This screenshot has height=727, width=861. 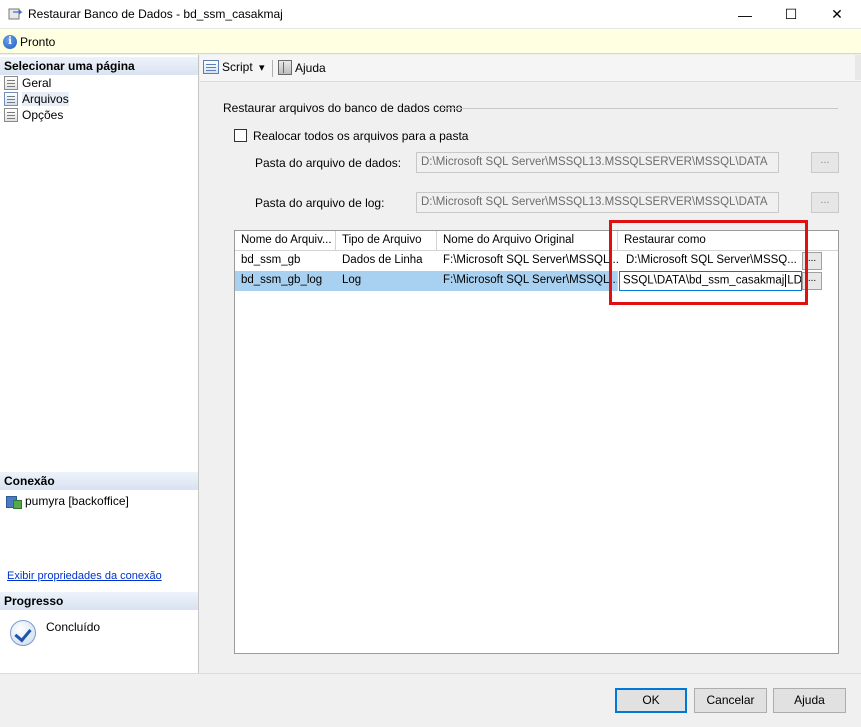 What do you see at coordinates (43, 115) in the screenshot?
I see `sidebar-item-label: Opções` at bounding box center [43, 115].